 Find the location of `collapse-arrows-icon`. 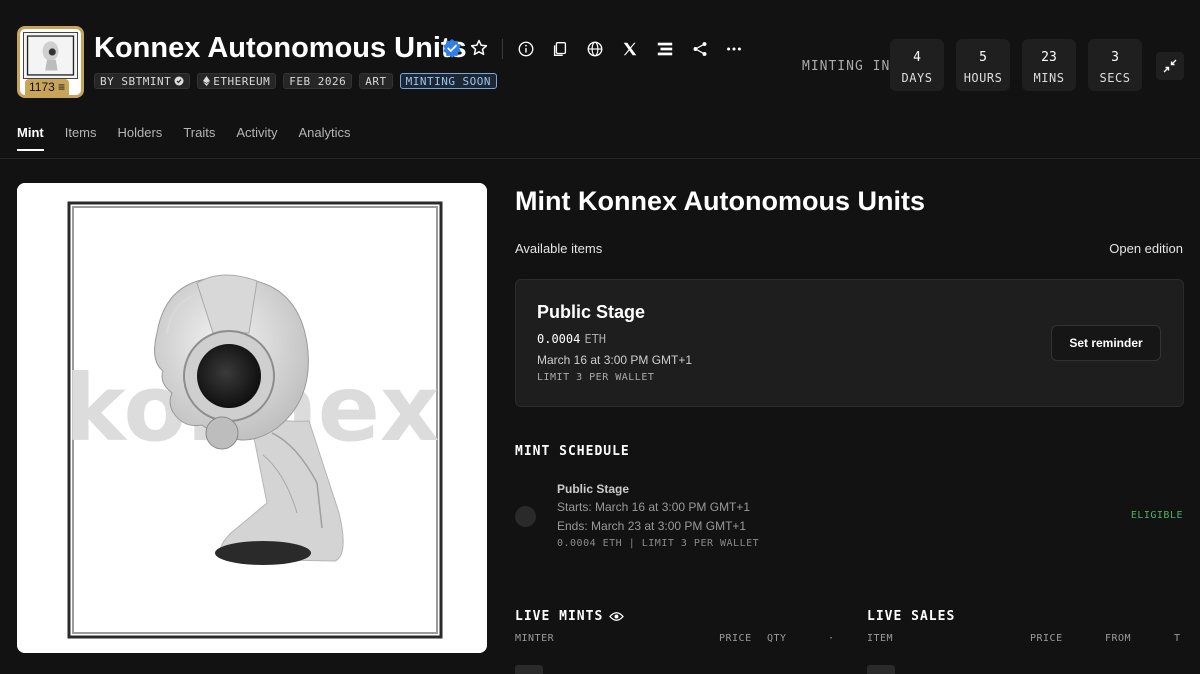

collapse-arrows-icon is located at coordinates (1170, 66).